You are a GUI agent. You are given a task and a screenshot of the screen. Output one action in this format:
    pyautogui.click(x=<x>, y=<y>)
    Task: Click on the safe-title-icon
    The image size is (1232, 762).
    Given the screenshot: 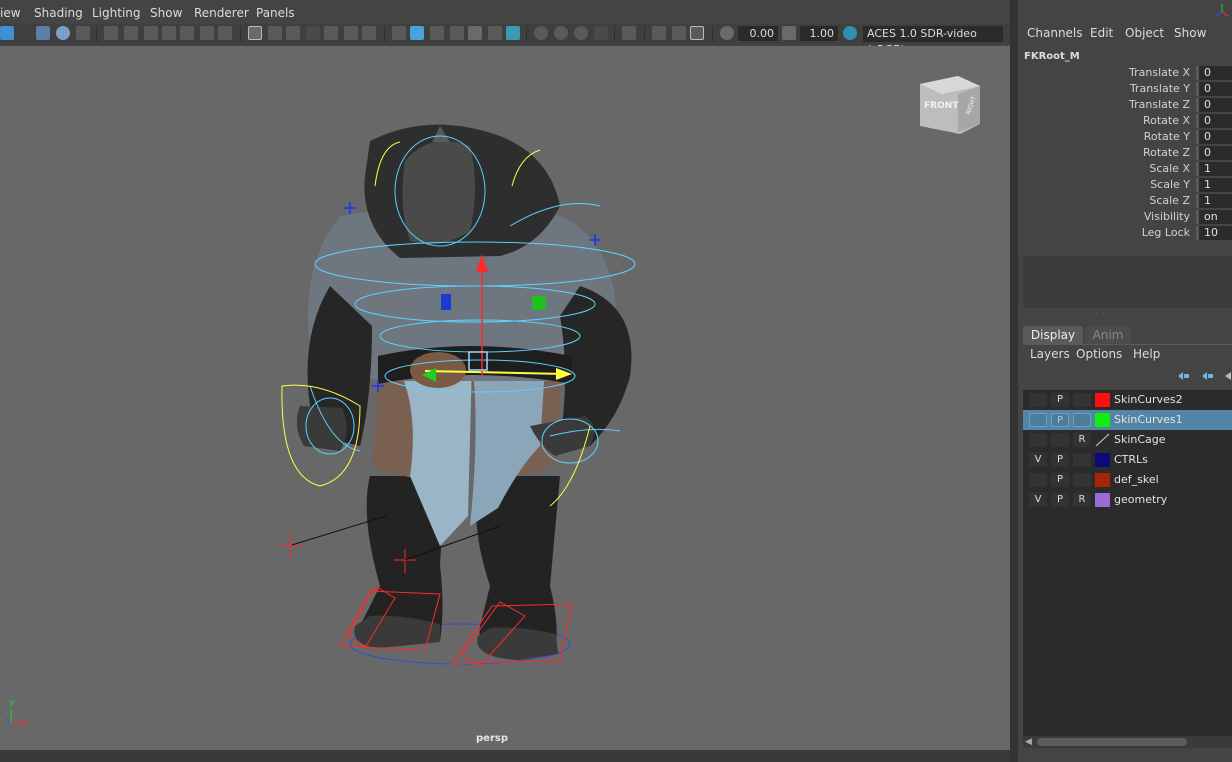 What is the action you would take?
    pyautogui.click(x=369, y=33)
    